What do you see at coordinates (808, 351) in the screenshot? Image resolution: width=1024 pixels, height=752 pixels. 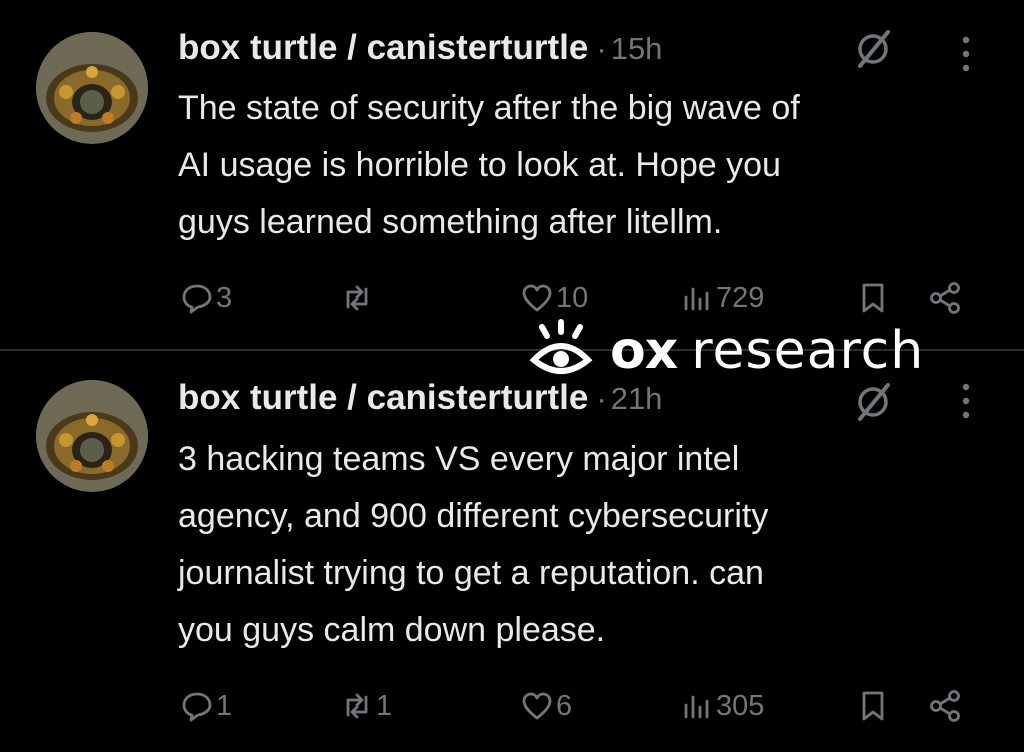 I see `watermark-label: research` at bounding box center [808, 351].